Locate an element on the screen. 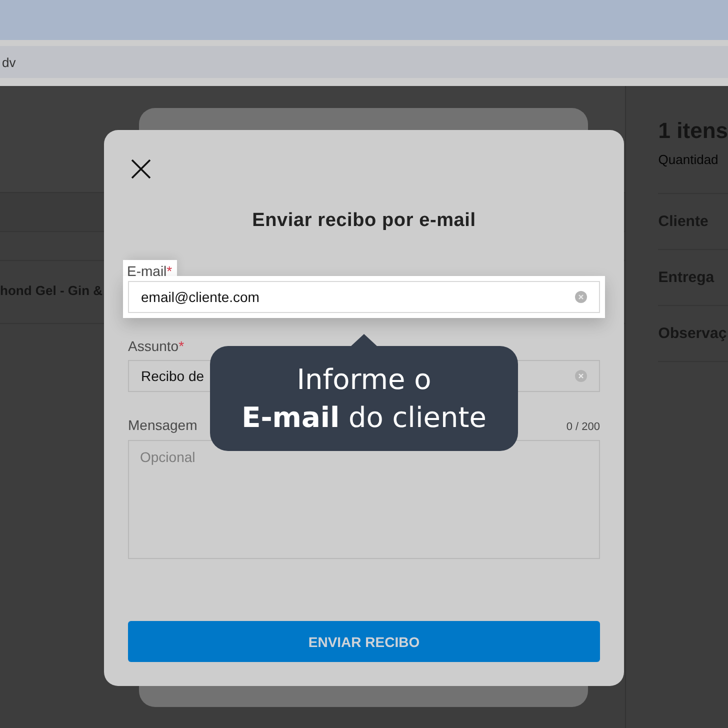 The height and width of the screenshot is (728, 728). address-text: dv is located at coordinates (9, 62).